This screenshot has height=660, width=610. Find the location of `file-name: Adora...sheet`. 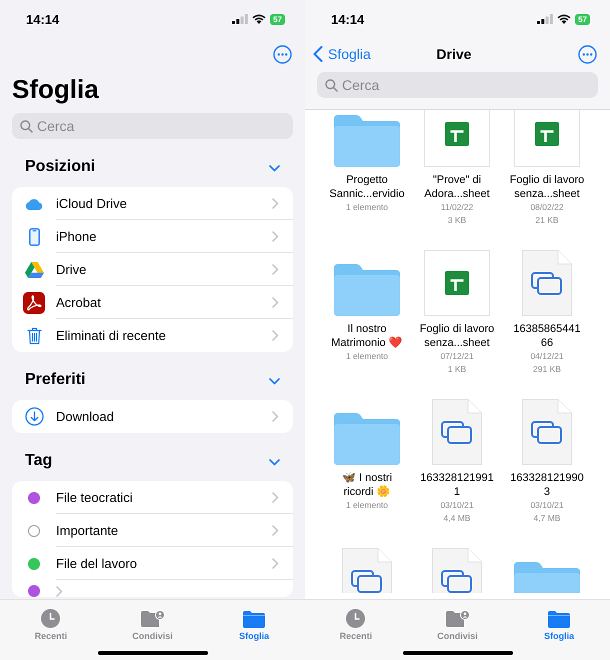

file-name: Adora...sheet is located at coordinates (457, 194).